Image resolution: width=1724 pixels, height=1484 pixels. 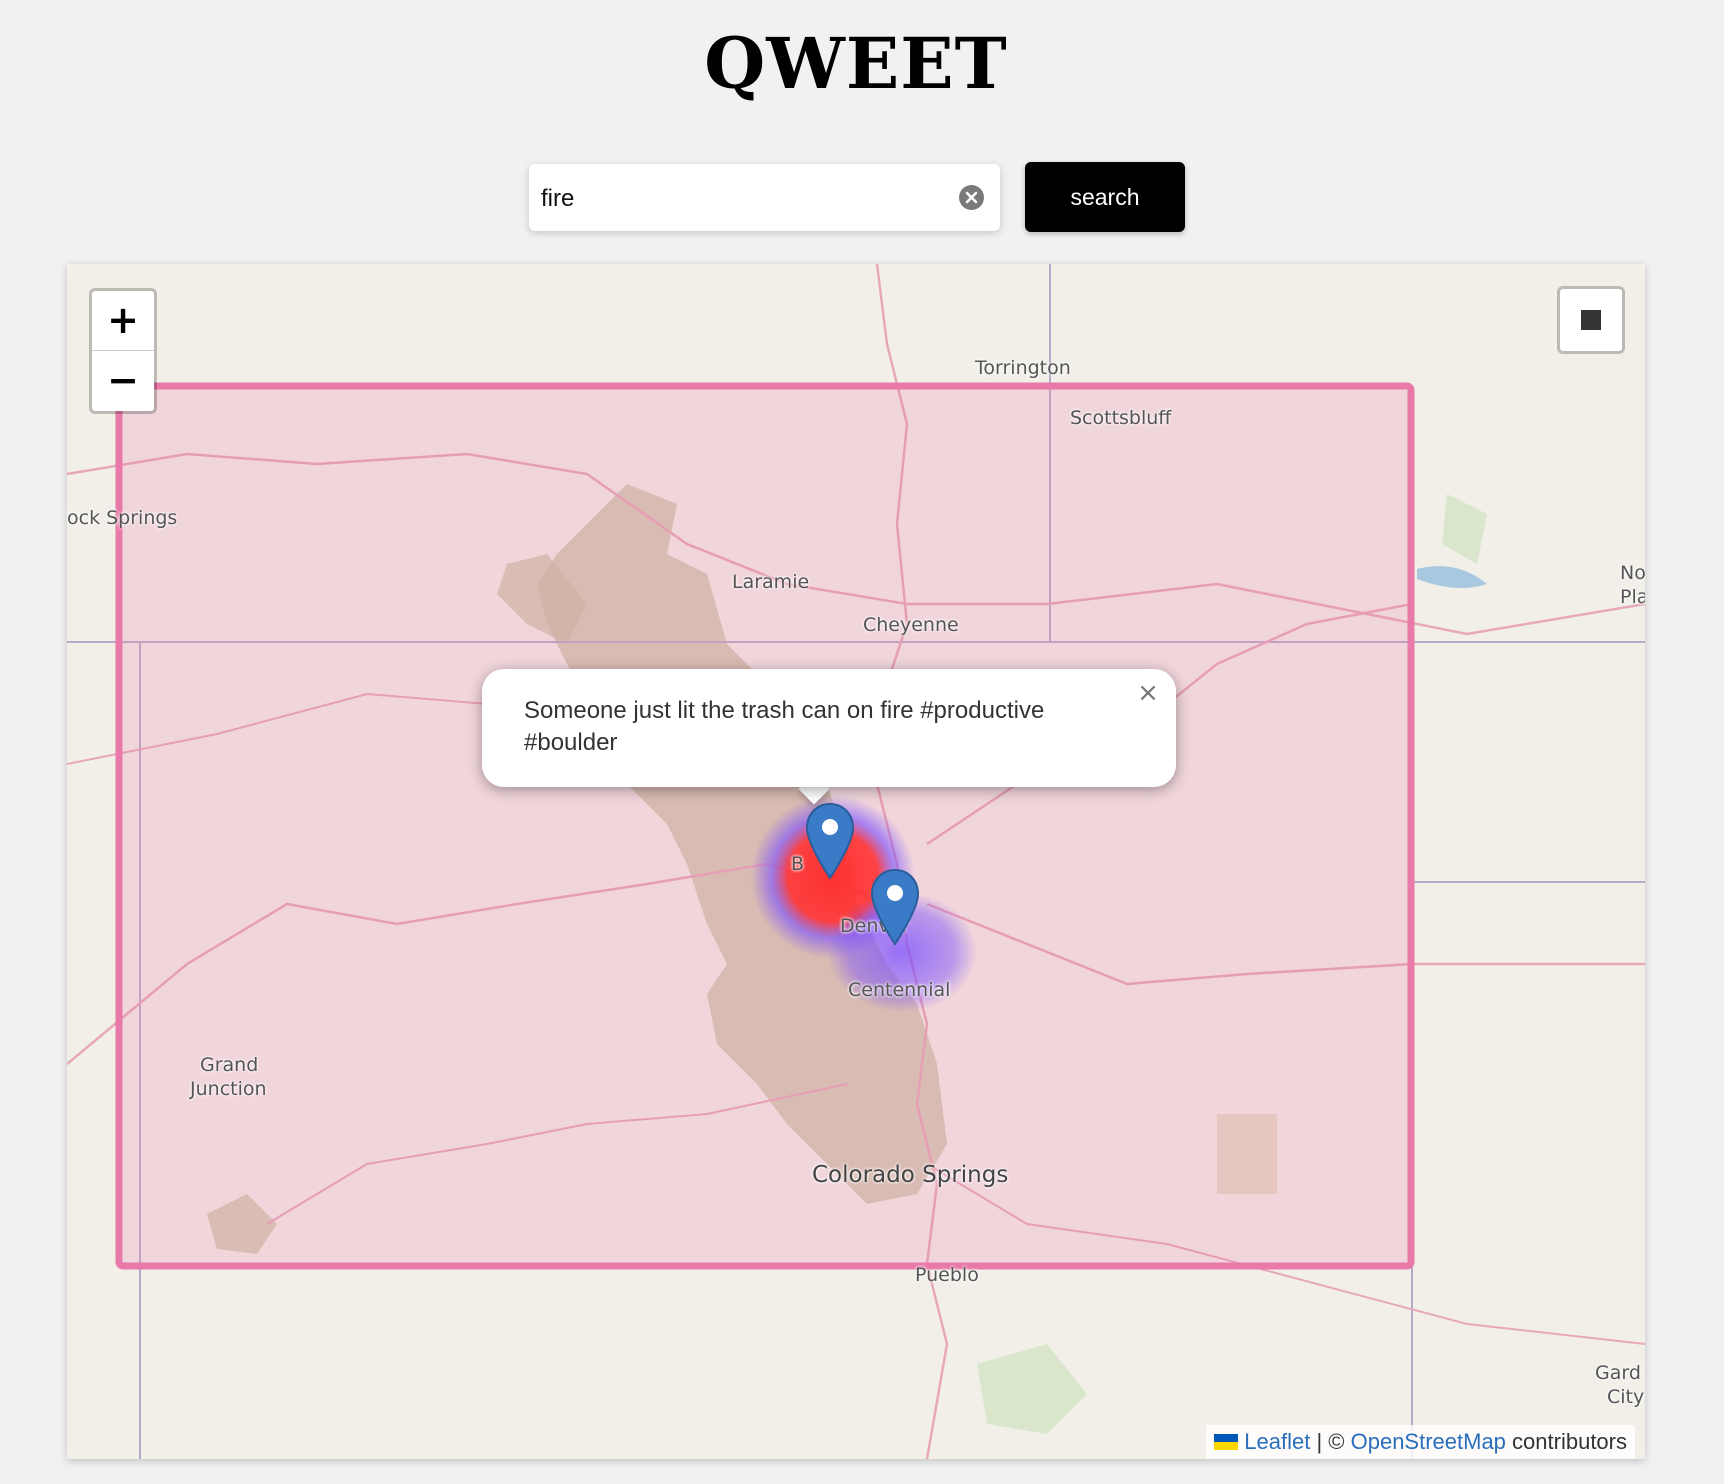 What do you see at coordinates (1428, 1441) in the screenshot?
I see `openstreetmap-link: OpenStreetMap` at bounding box center [1428, 1441].